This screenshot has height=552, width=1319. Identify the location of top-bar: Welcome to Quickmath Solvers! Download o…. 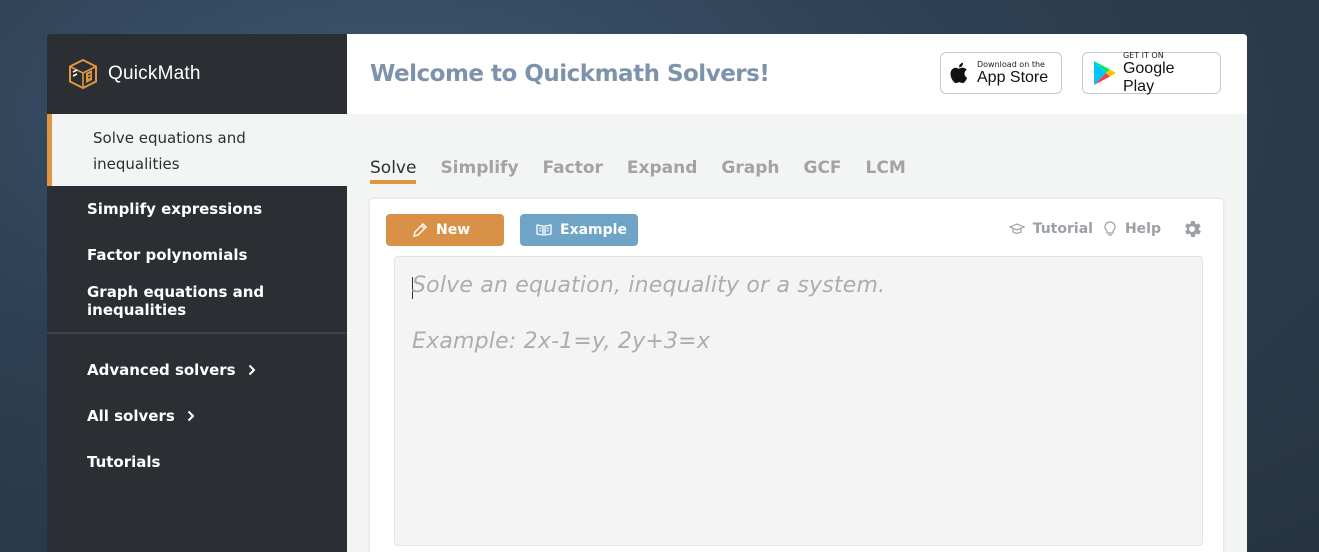
(797, 74).